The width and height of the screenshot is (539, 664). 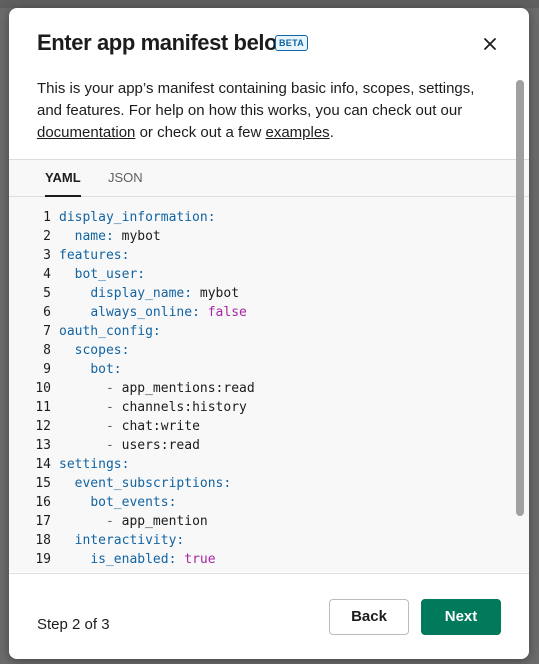 I want to click on line-number: 3, so click(x=47, y=255).